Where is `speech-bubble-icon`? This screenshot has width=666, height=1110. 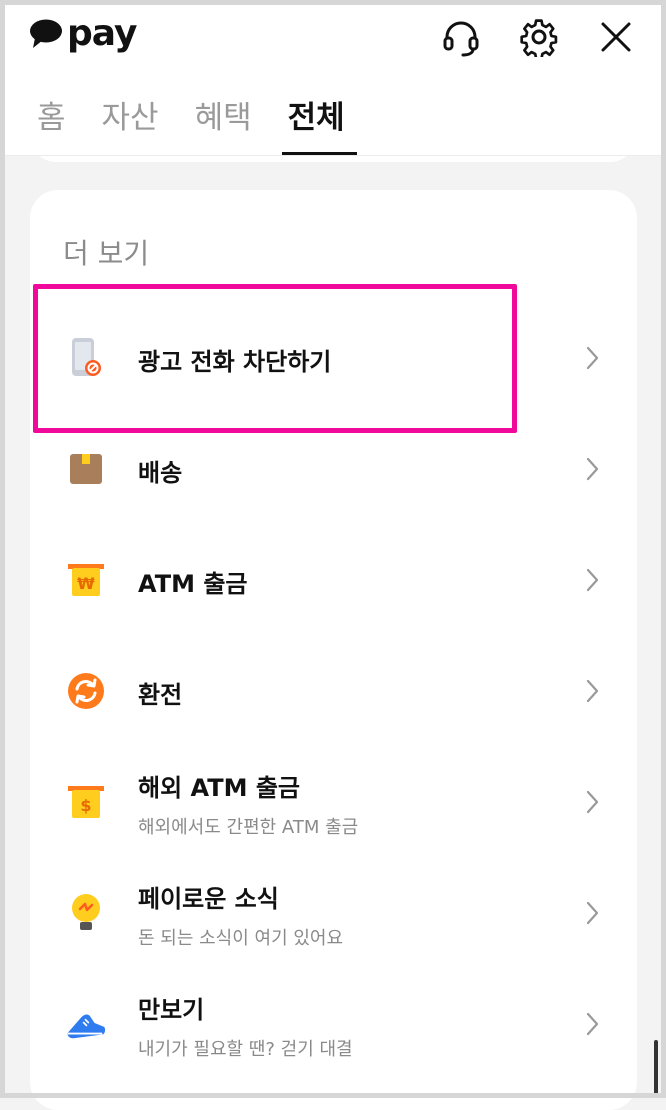
speech-bubble-icon is located at coordinates (46, 33).